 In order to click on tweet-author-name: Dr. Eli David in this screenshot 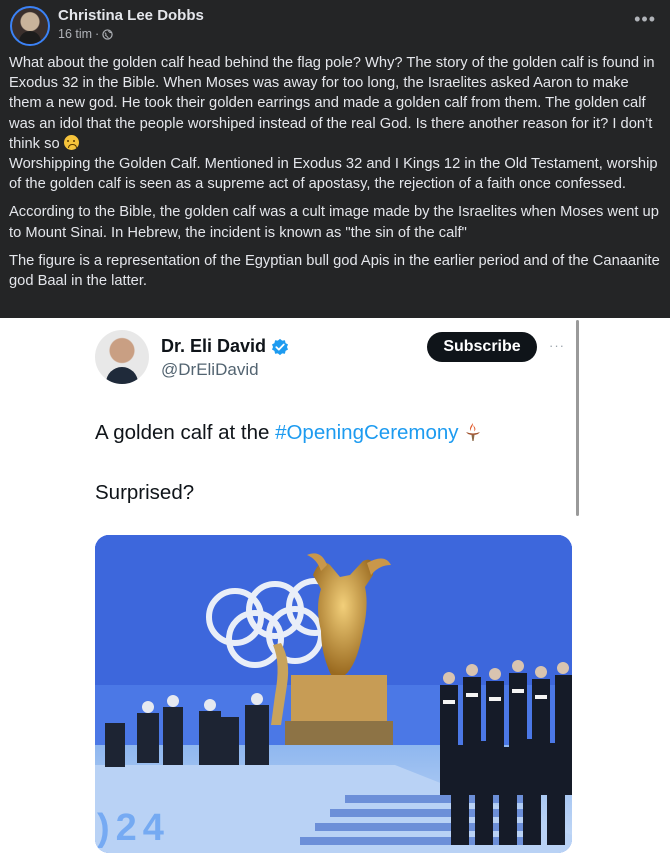, I will do `click(225, 346)`.